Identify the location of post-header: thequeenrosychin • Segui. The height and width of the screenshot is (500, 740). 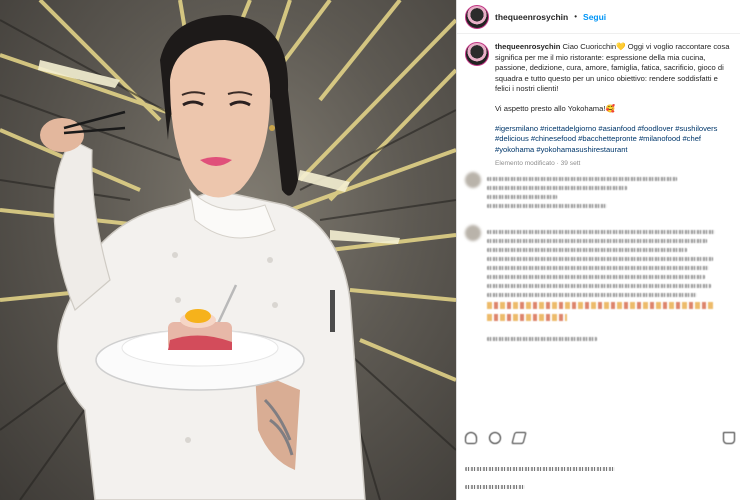
(598, 17).